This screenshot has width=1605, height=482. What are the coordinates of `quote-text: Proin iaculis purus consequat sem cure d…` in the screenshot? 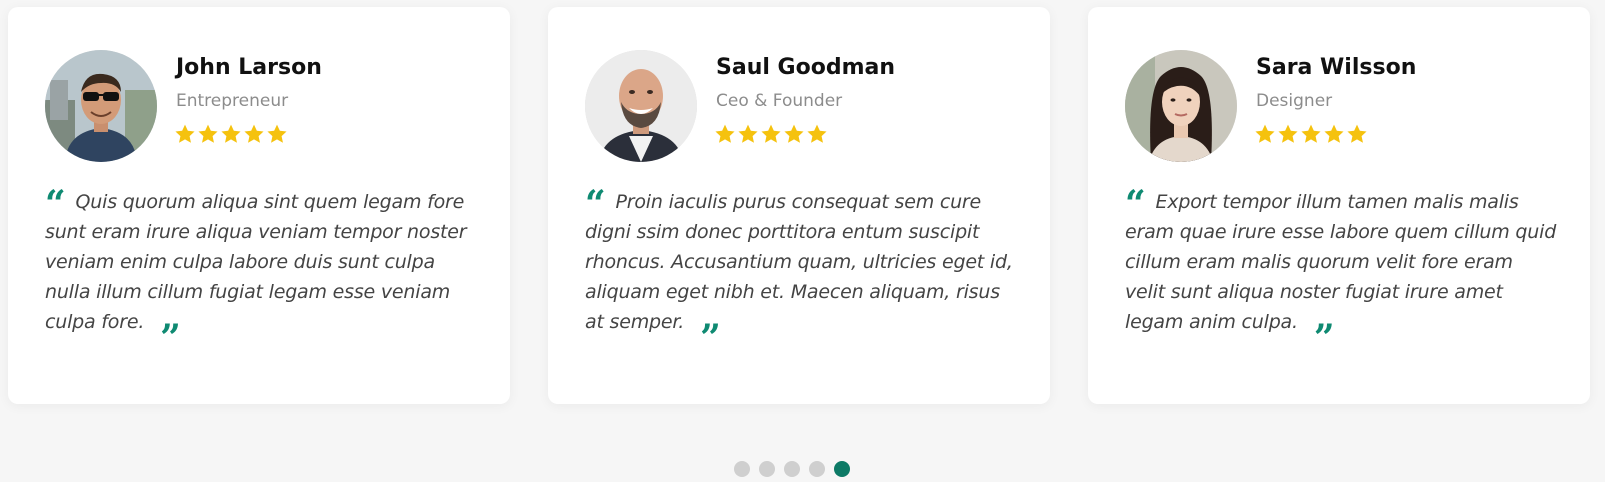 It's located at (799, 262).